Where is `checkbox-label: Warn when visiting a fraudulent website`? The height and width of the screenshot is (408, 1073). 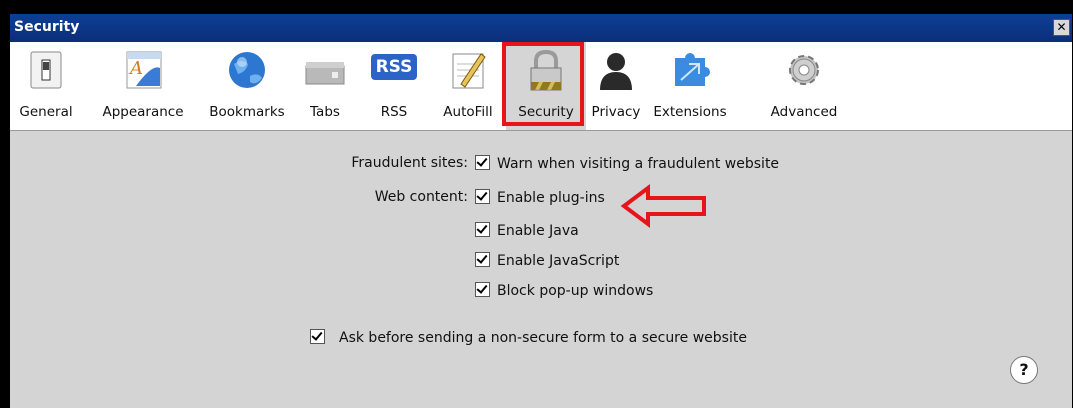 checkbox-label: Warn when visiting a fraudulent website is located at coordinates (638, 164).